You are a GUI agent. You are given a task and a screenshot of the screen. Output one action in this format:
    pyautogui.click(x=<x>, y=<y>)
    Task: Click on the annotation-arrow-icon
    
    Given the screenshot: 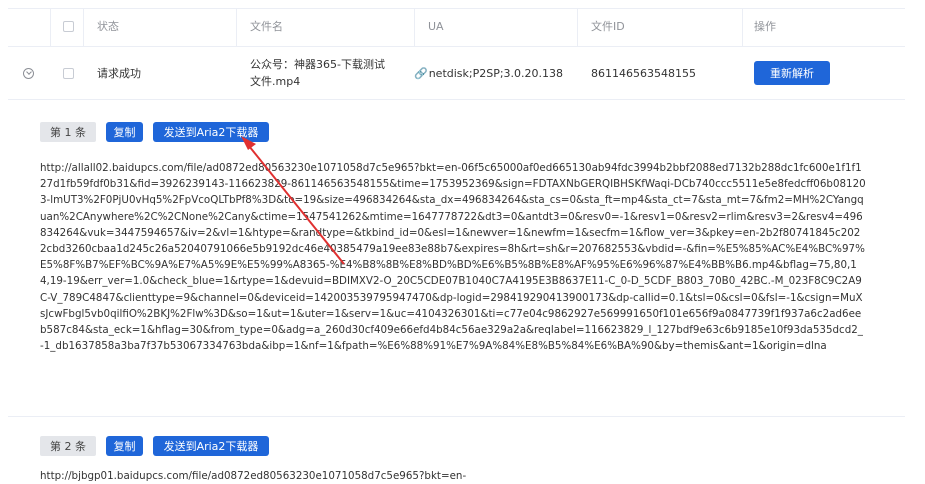 What is the action you would take?
    pyautogui.click(x=293, y=200)
    